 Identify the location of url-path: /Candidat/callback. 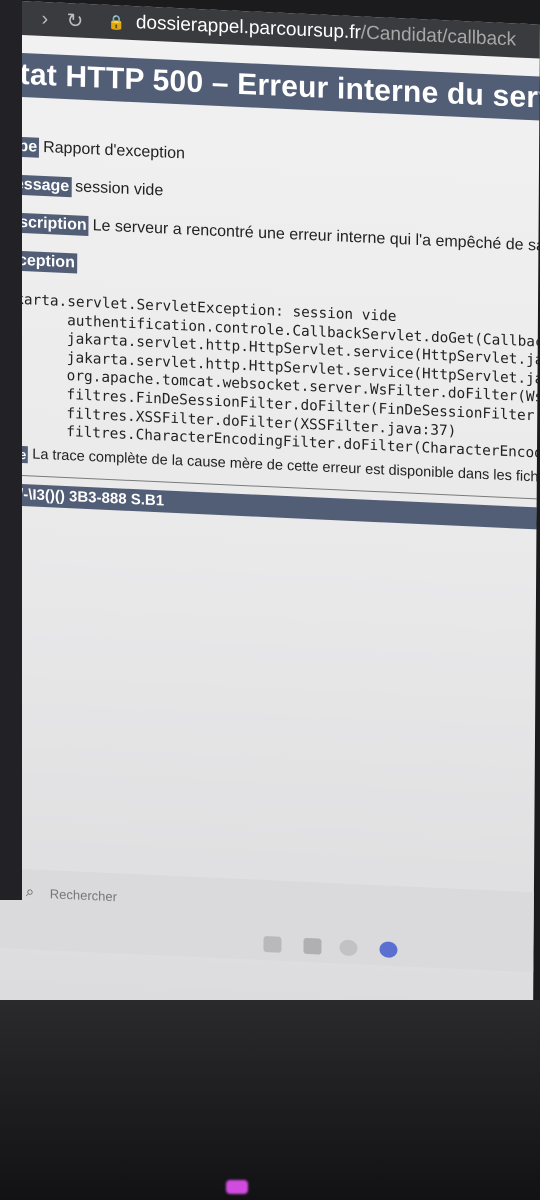
(438, 36).